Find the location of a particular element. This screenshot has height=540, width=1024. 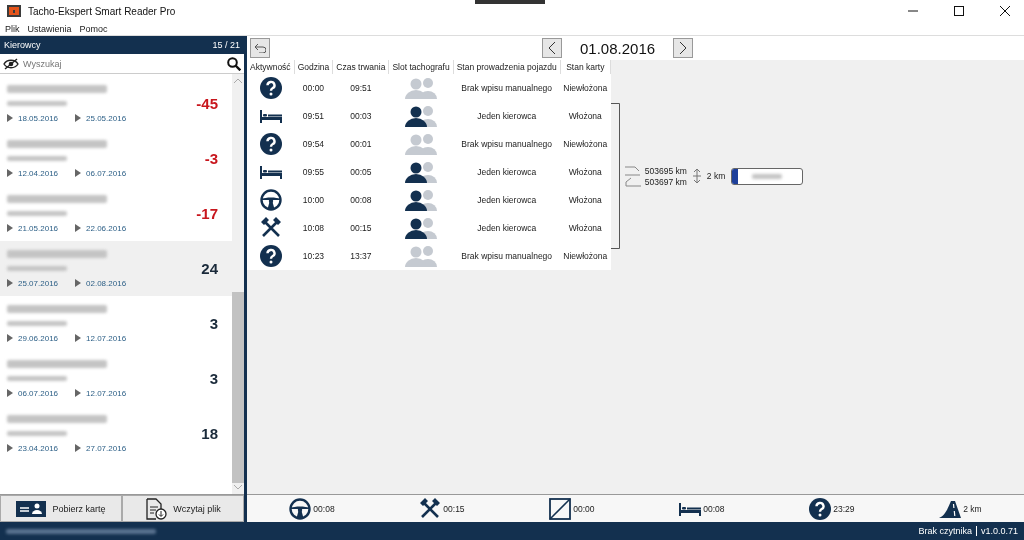

table-cell: 10:23 is located at coordinates (313, 256).